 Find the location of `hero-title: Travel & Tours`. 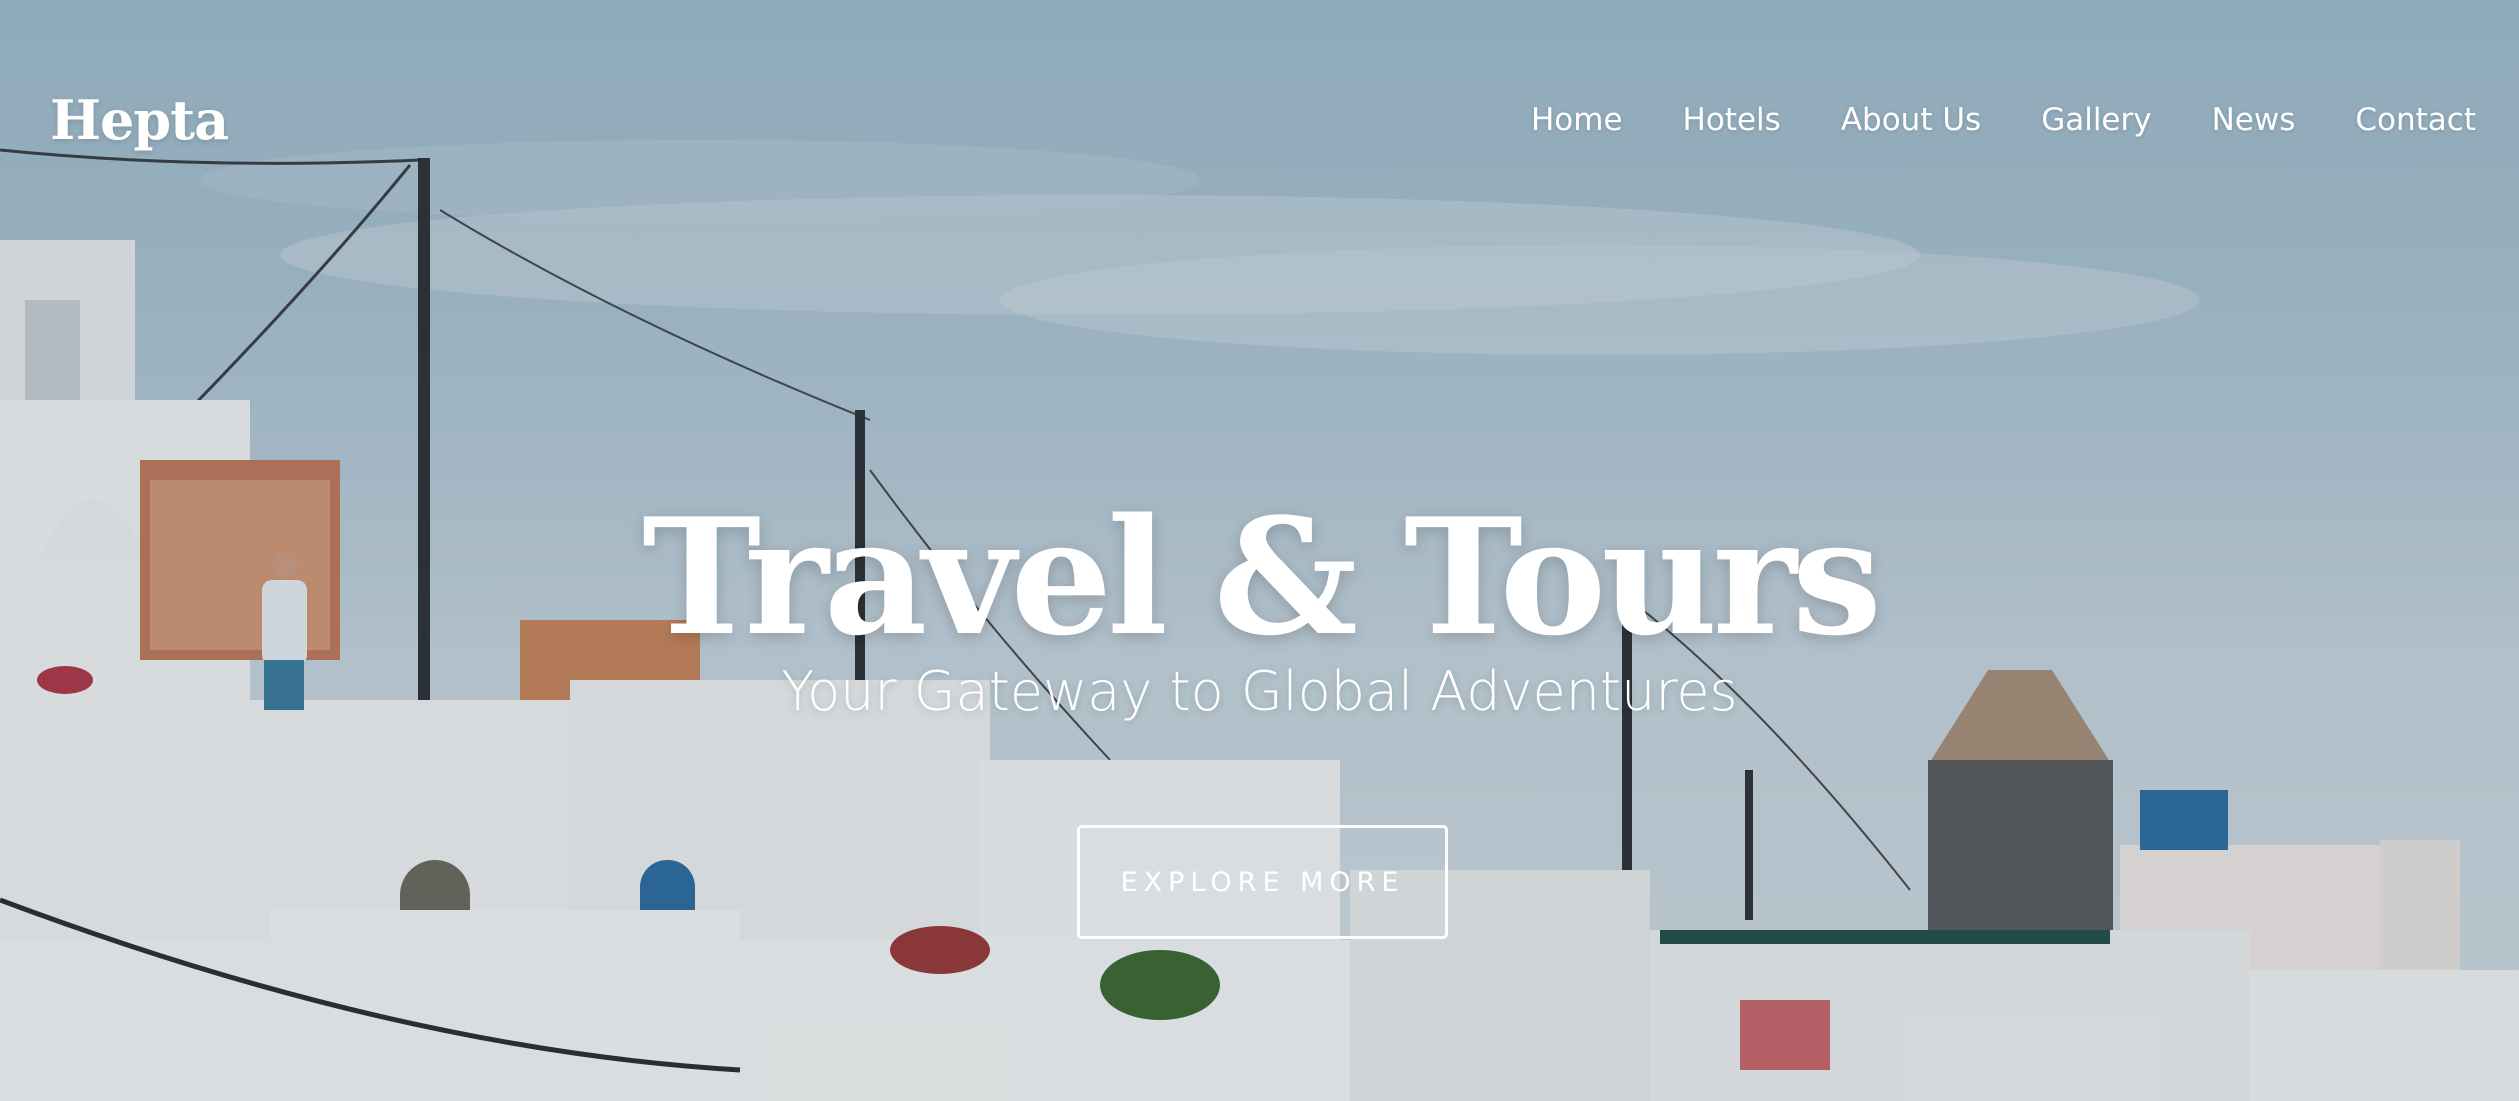

hero-title: Travel & Tours is located at coordinates (1262, 577).